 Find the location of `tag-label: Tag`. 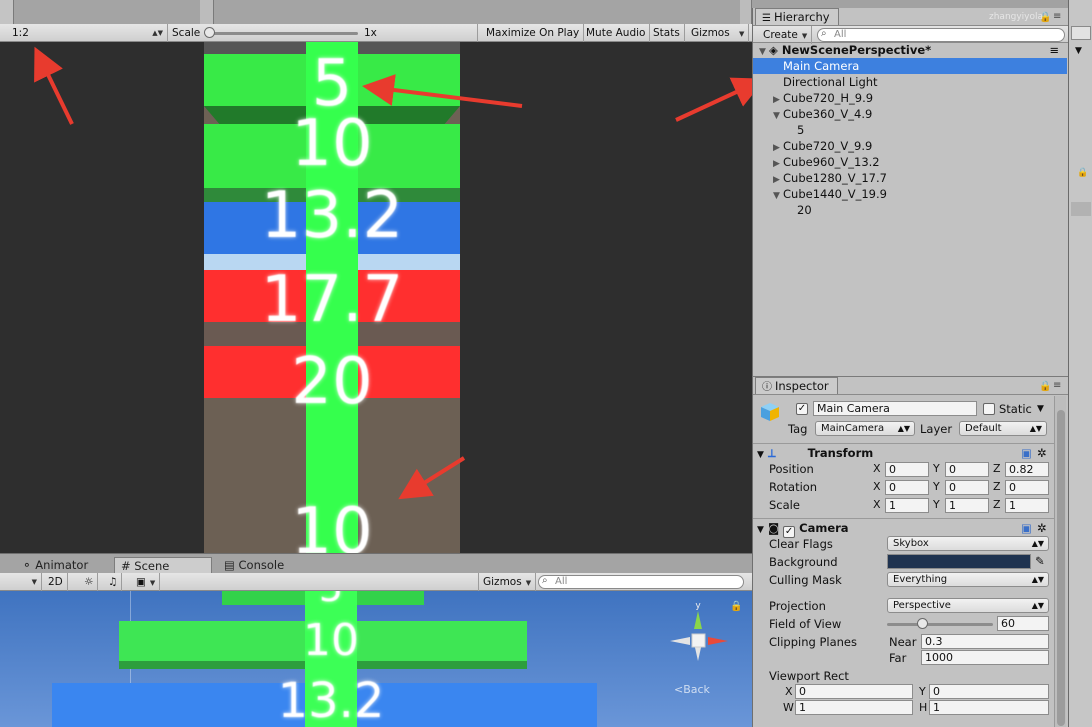

tag-label: Tag is located at coordinates (798, 429).